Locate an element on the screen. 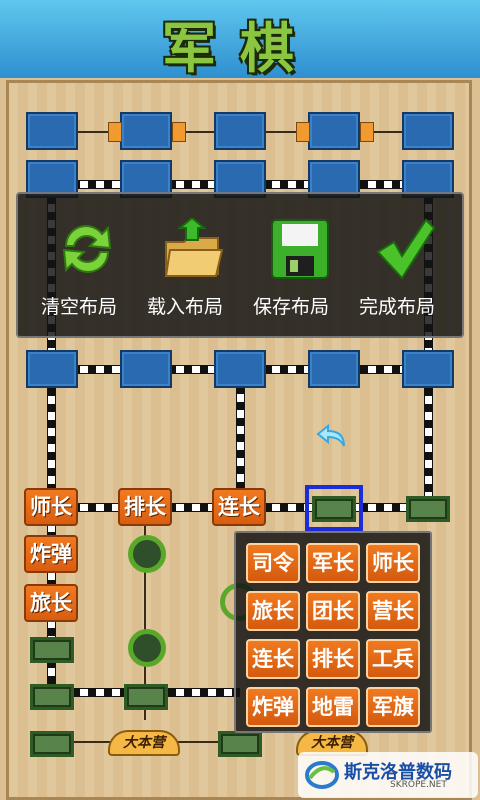 This screenshot has width=480, height=800. game-title: 军棋 is located at coordinates (240, 48).